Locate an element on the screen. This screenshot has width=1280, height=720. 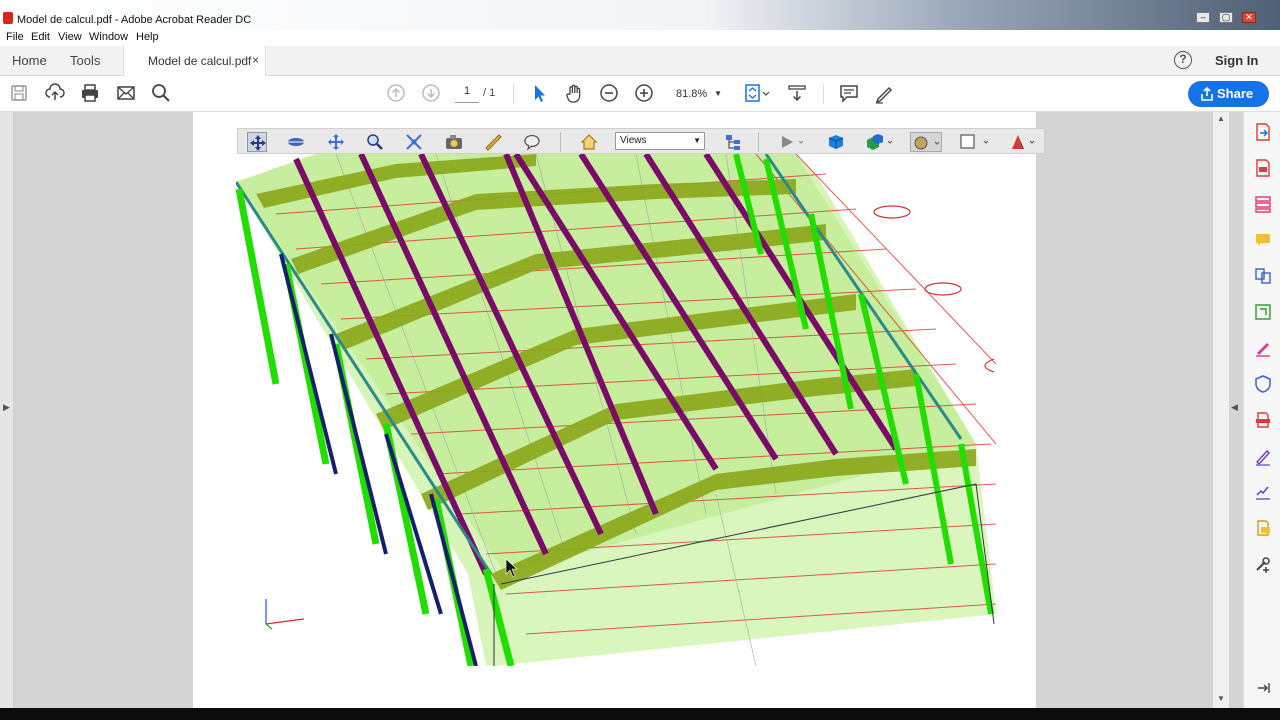
close-window-button: ✕ is located at coordinates (1249, 17).